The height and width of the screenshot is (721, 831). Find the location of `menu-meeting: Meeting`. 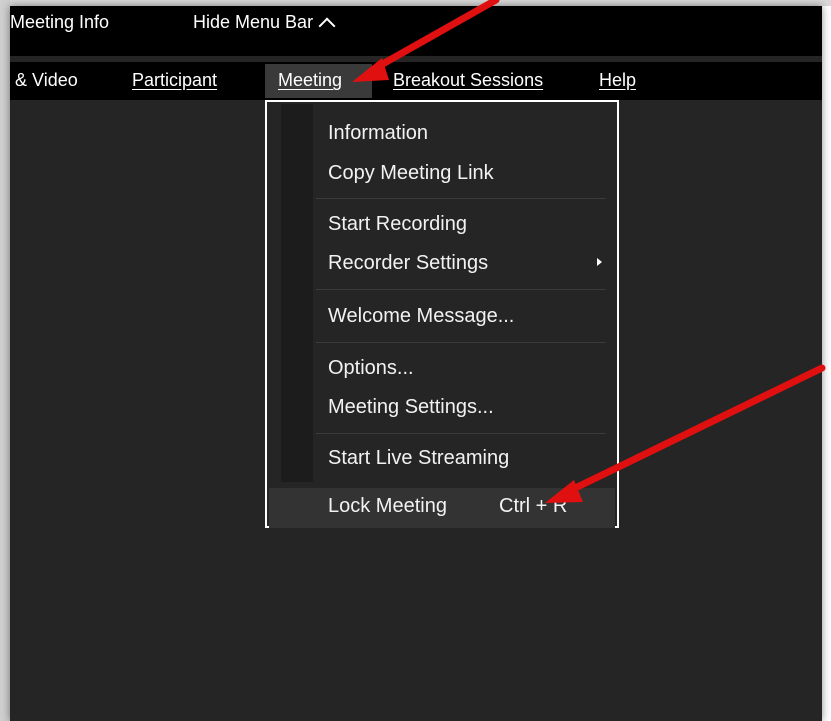

menu-meeting: Meeting is located at coordinates (318, 81).